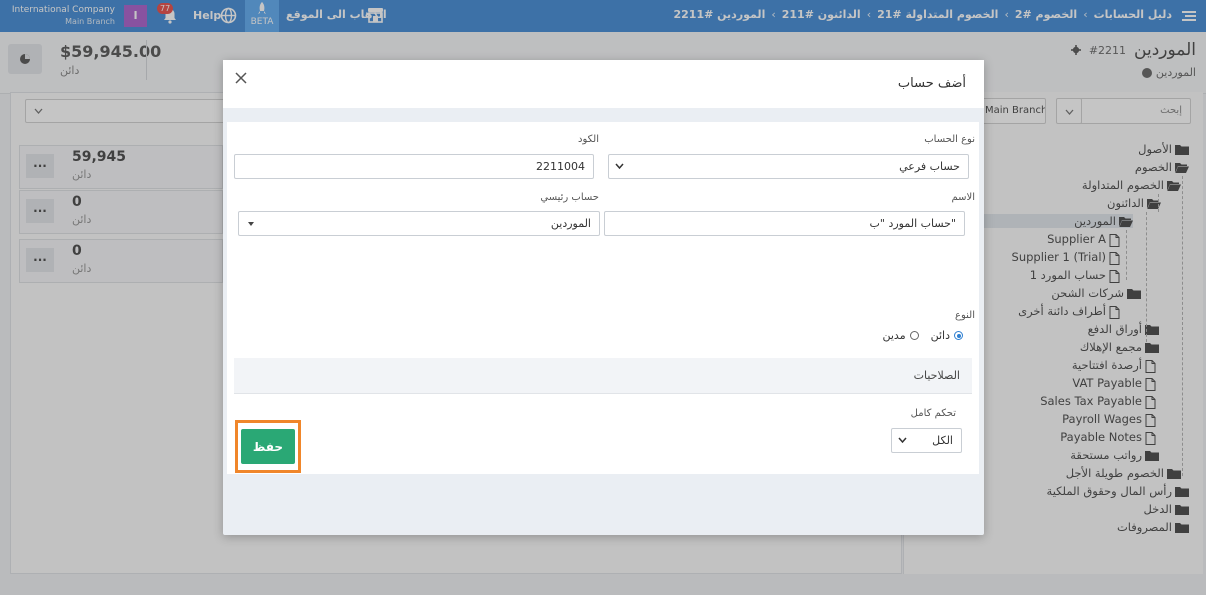 The width and height of the screenshot is (1206, 595). What do you see at coordinates (958, 335) in the screenshot?
I see `radio-credit-dot` at bounding box center [958, 335].